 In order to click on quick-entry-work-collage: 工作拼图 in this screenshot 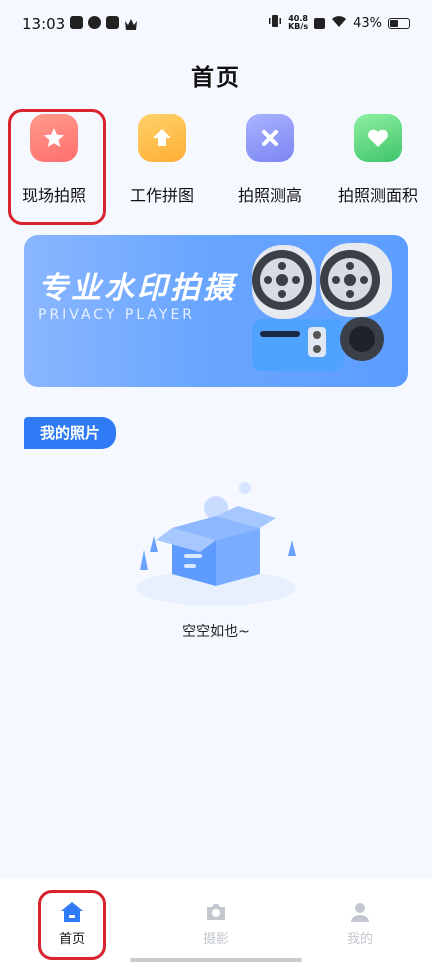, I will do `click(162, 159)`.